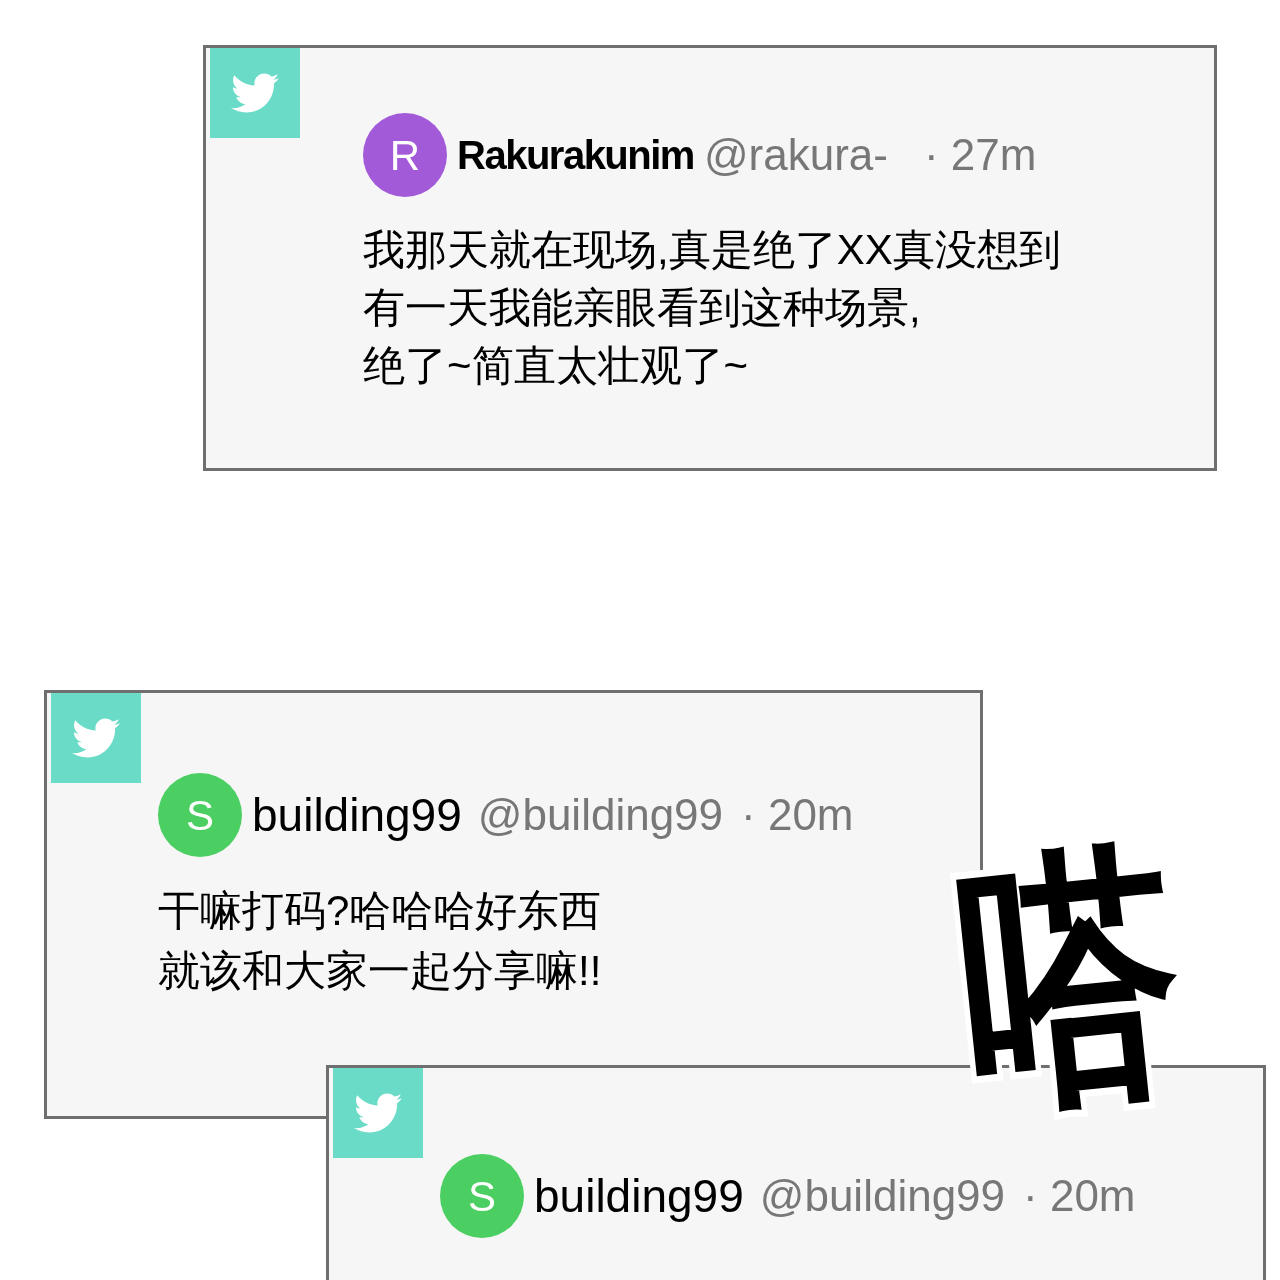 The image size is (1280, 1280). What do you see at coordinates (980, 155) in the screenshot?
I see `post-time: · 27m` at bounding box center [980, 155].